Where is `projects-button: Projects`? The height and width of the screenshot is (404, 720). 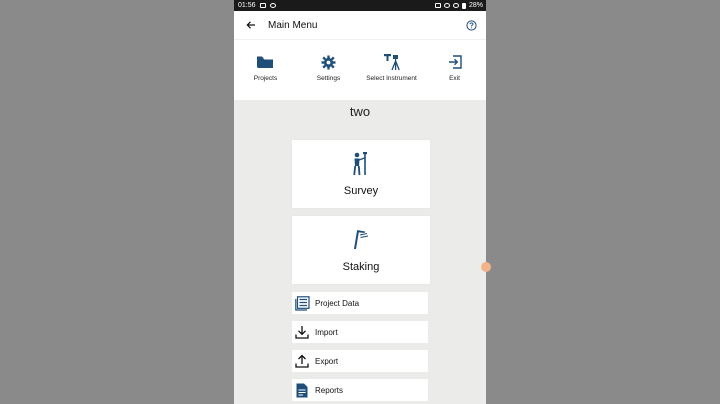 projects-button: Projects is located at coordinates (265, 61).